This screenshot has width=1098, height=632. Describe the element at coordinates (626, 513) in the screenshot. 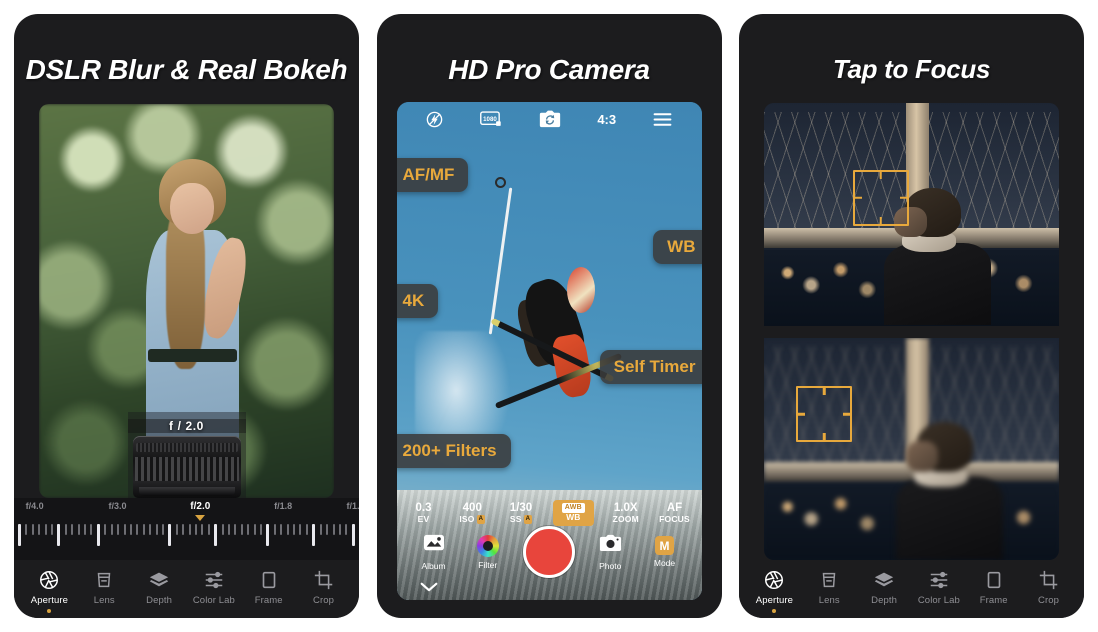

I see `readout-zoom: 1.0X ZOOM` at that location.